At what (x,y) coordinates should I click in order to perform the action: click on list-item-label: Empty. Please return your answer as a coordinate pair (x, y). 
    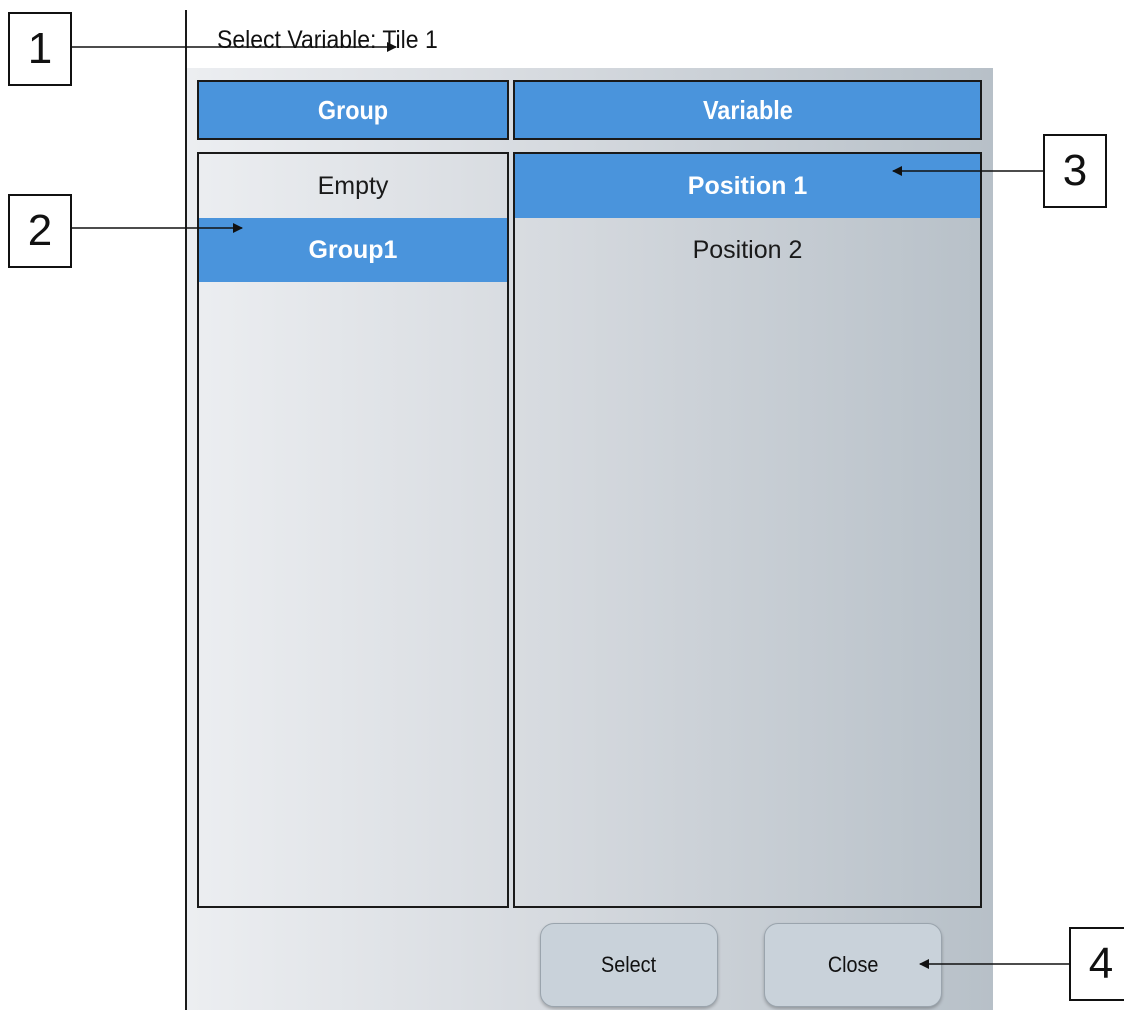
    Looking at the image, I should click on (353, 185).